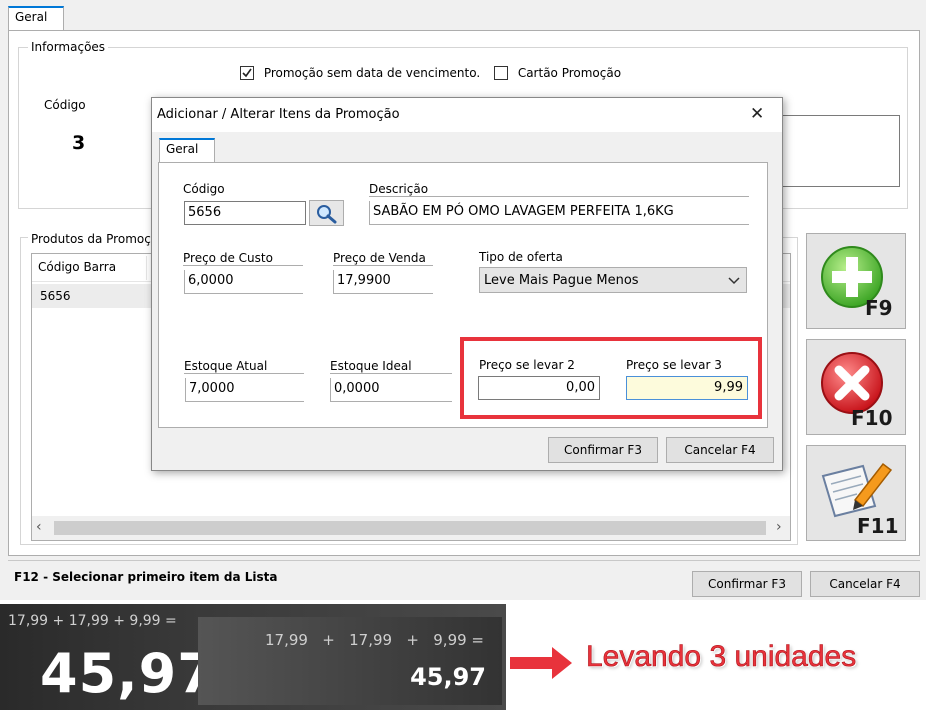  I want to click on f11-label: F11, so click(878, 526).